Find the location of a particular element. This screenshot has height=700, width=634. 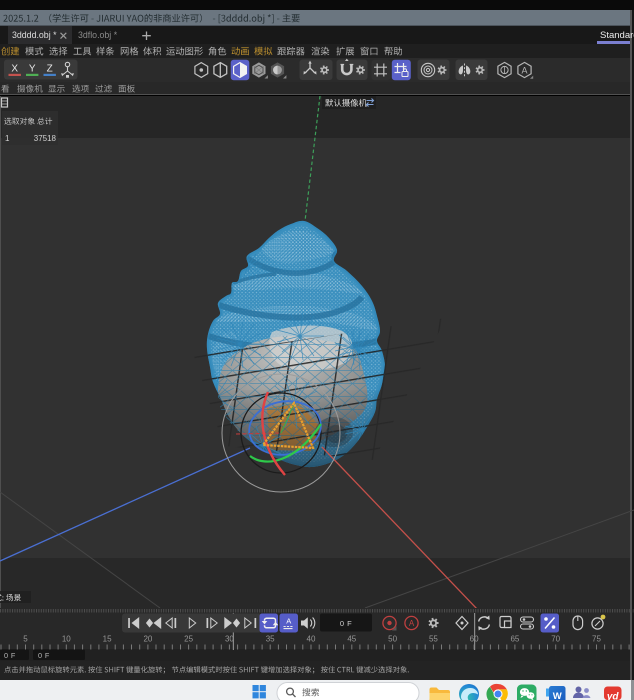

svg-text: 3dddd.obj * is located at coordinates (34, 35).